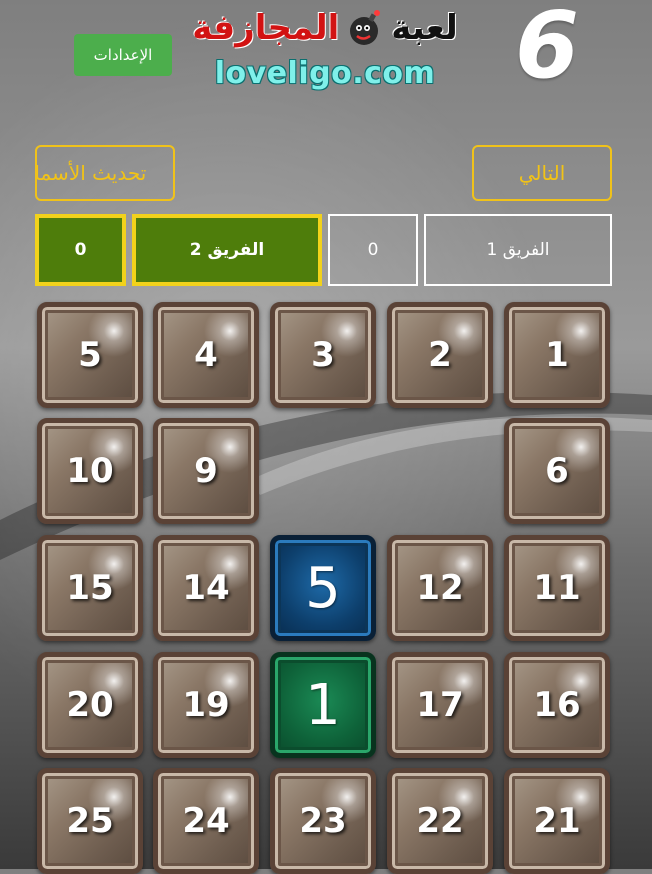 This screenshot has height=874, width=652. I want to click on tile-label: 14, so click(206, 588).